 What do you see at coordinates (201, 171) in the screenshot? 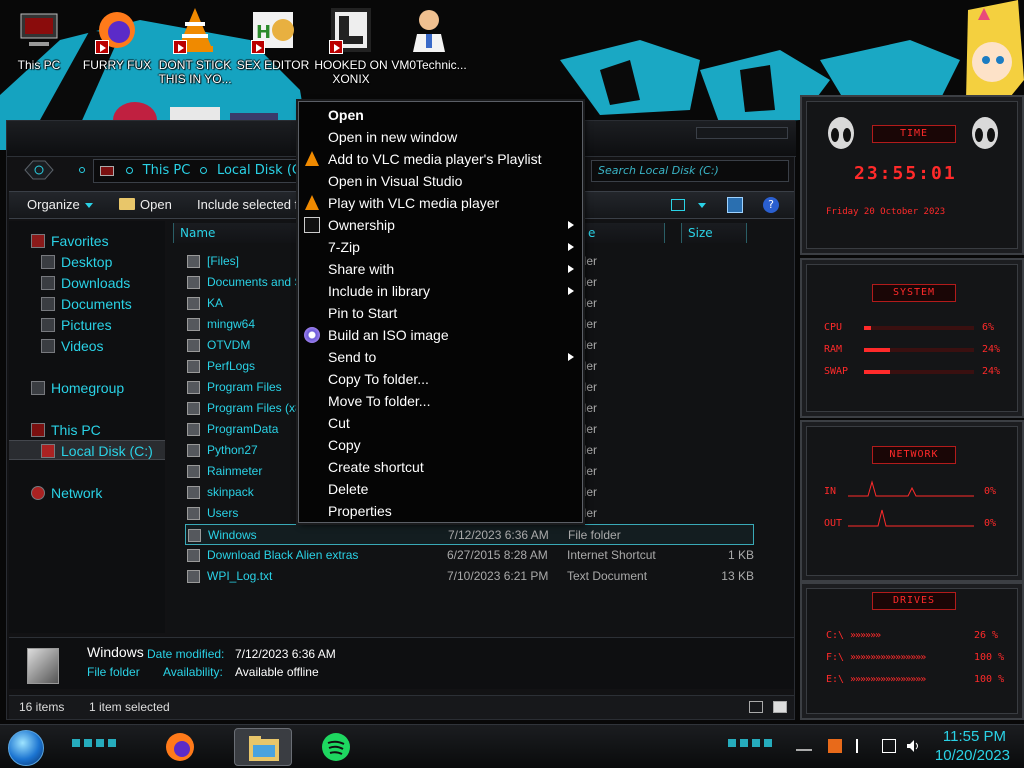
I see `address-bar: This PC Local Disk (C` at bounding box center [201, 171].